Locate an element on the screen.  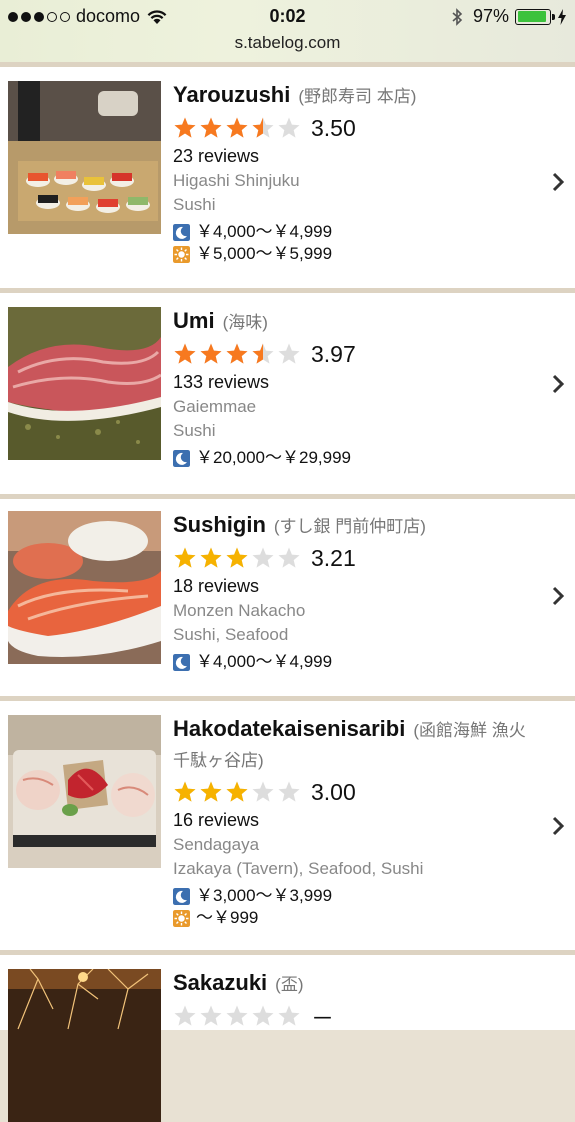
review-count: 133 reviews is located at coordinates (354, 382).